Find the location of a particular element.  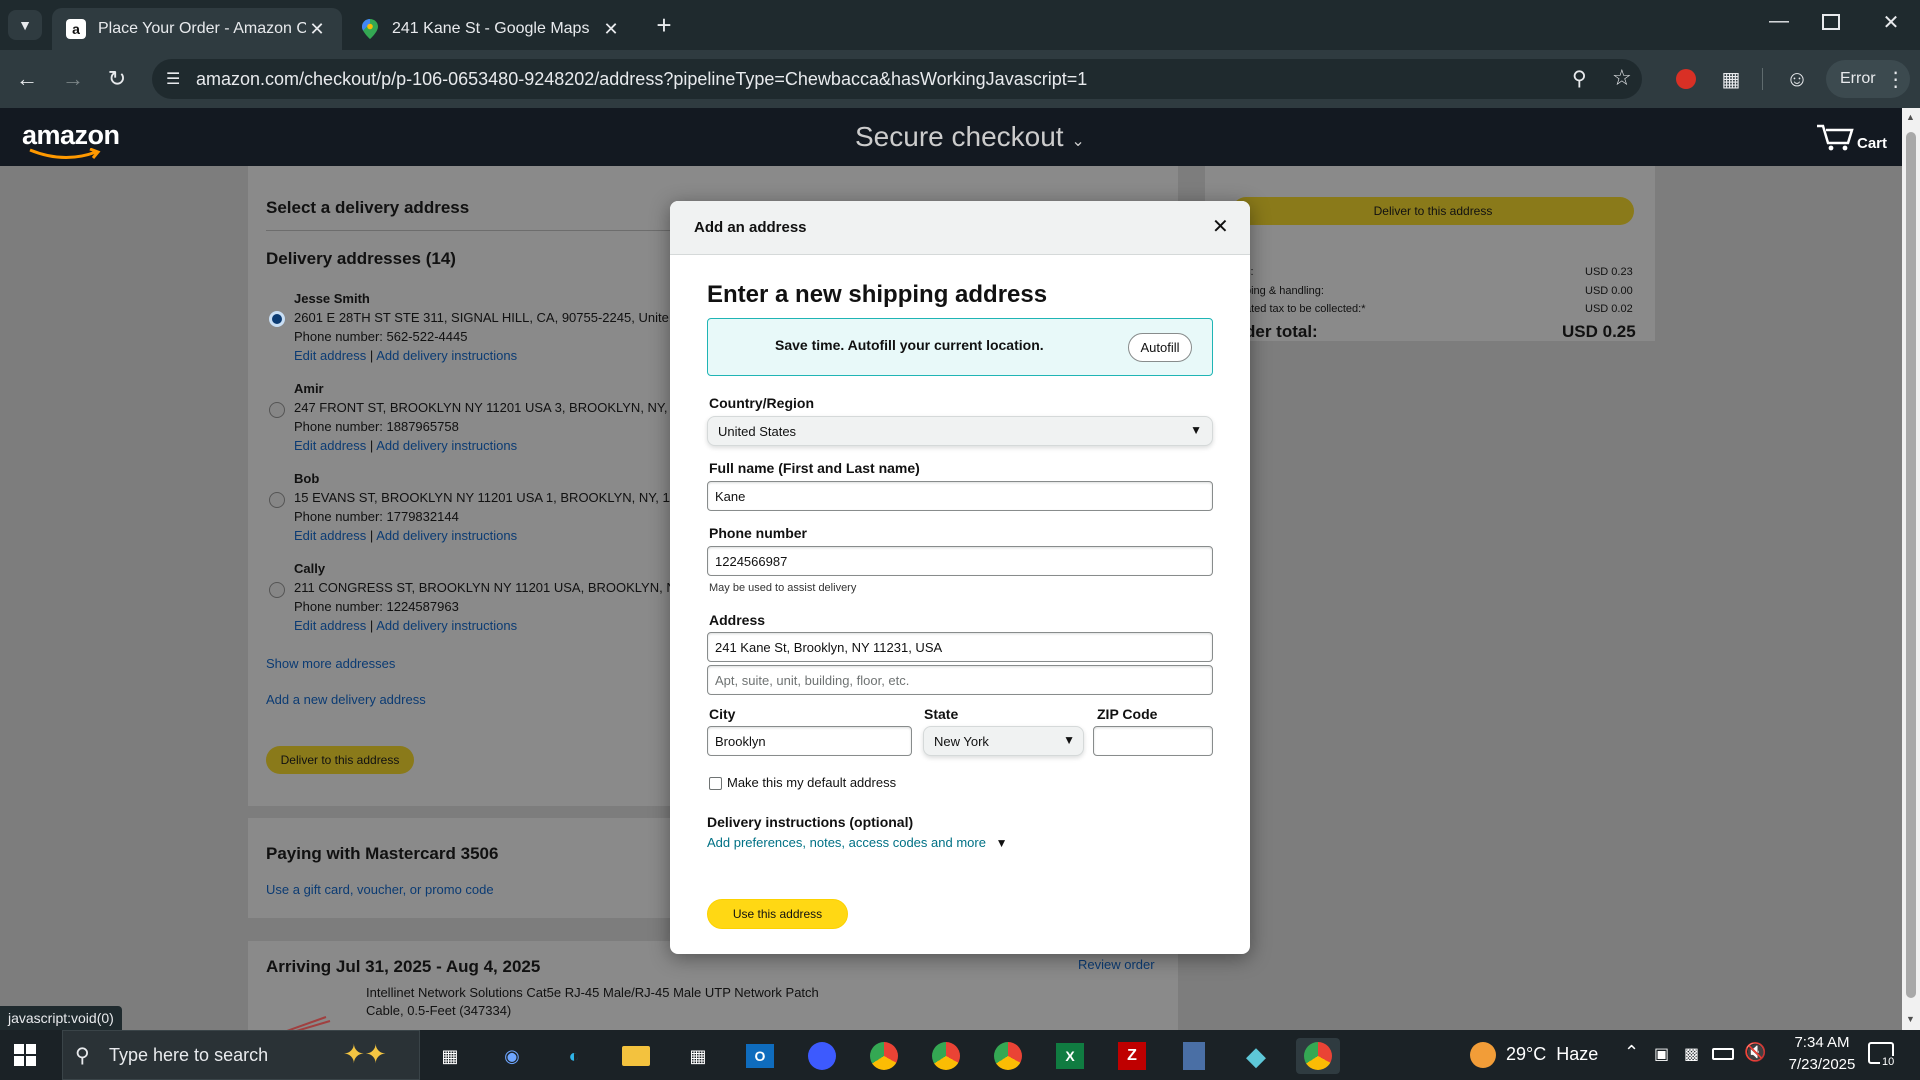

calculator-icon is located at coordinates (1194, 1056).